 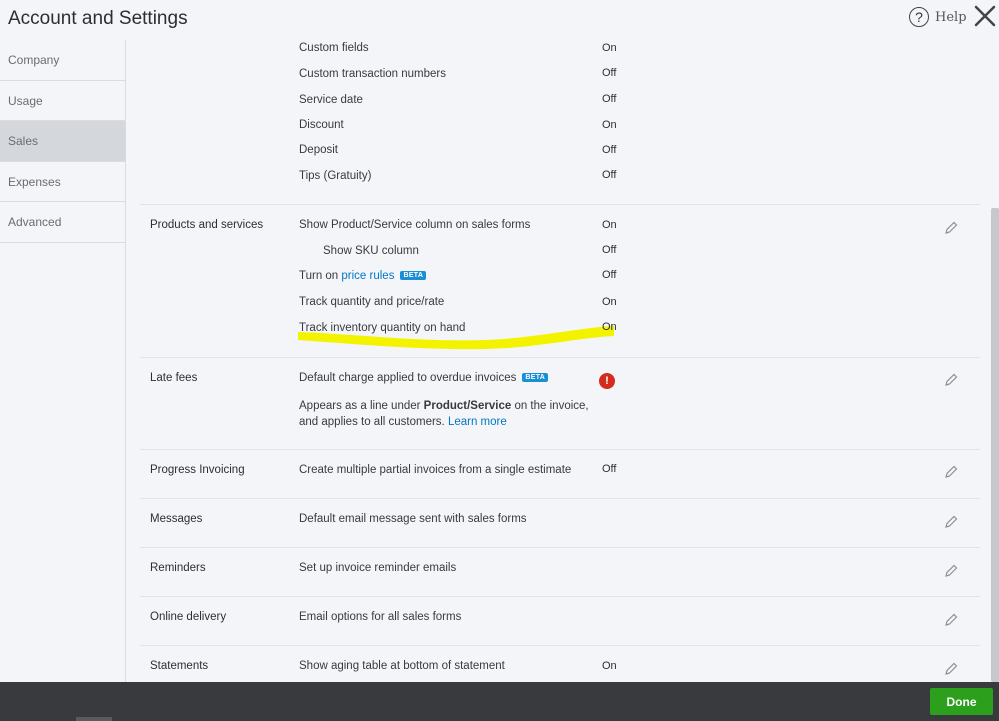 What do you see at coordinates (609, 666) in the screenshot?
I see `setting-value-statements: On` at bounding box center [609, 666].